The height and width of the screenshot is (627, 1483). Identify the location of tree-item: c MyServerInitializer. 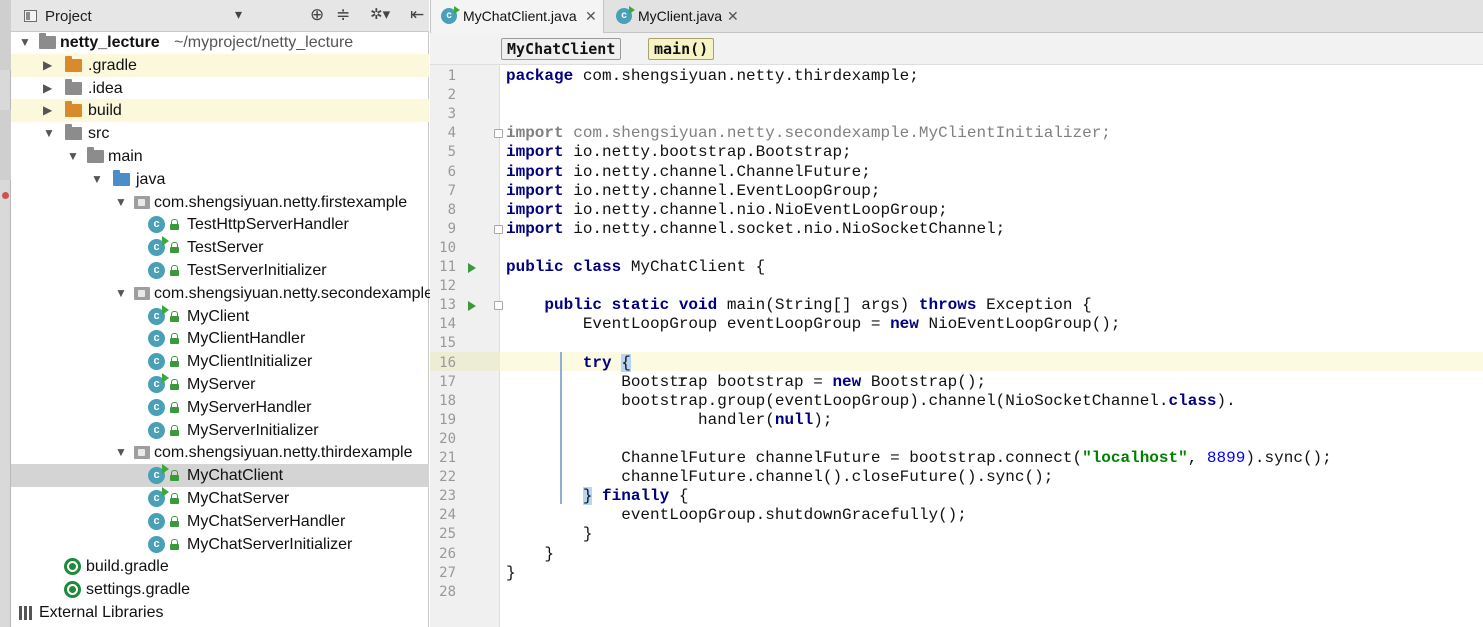
(220, 430).